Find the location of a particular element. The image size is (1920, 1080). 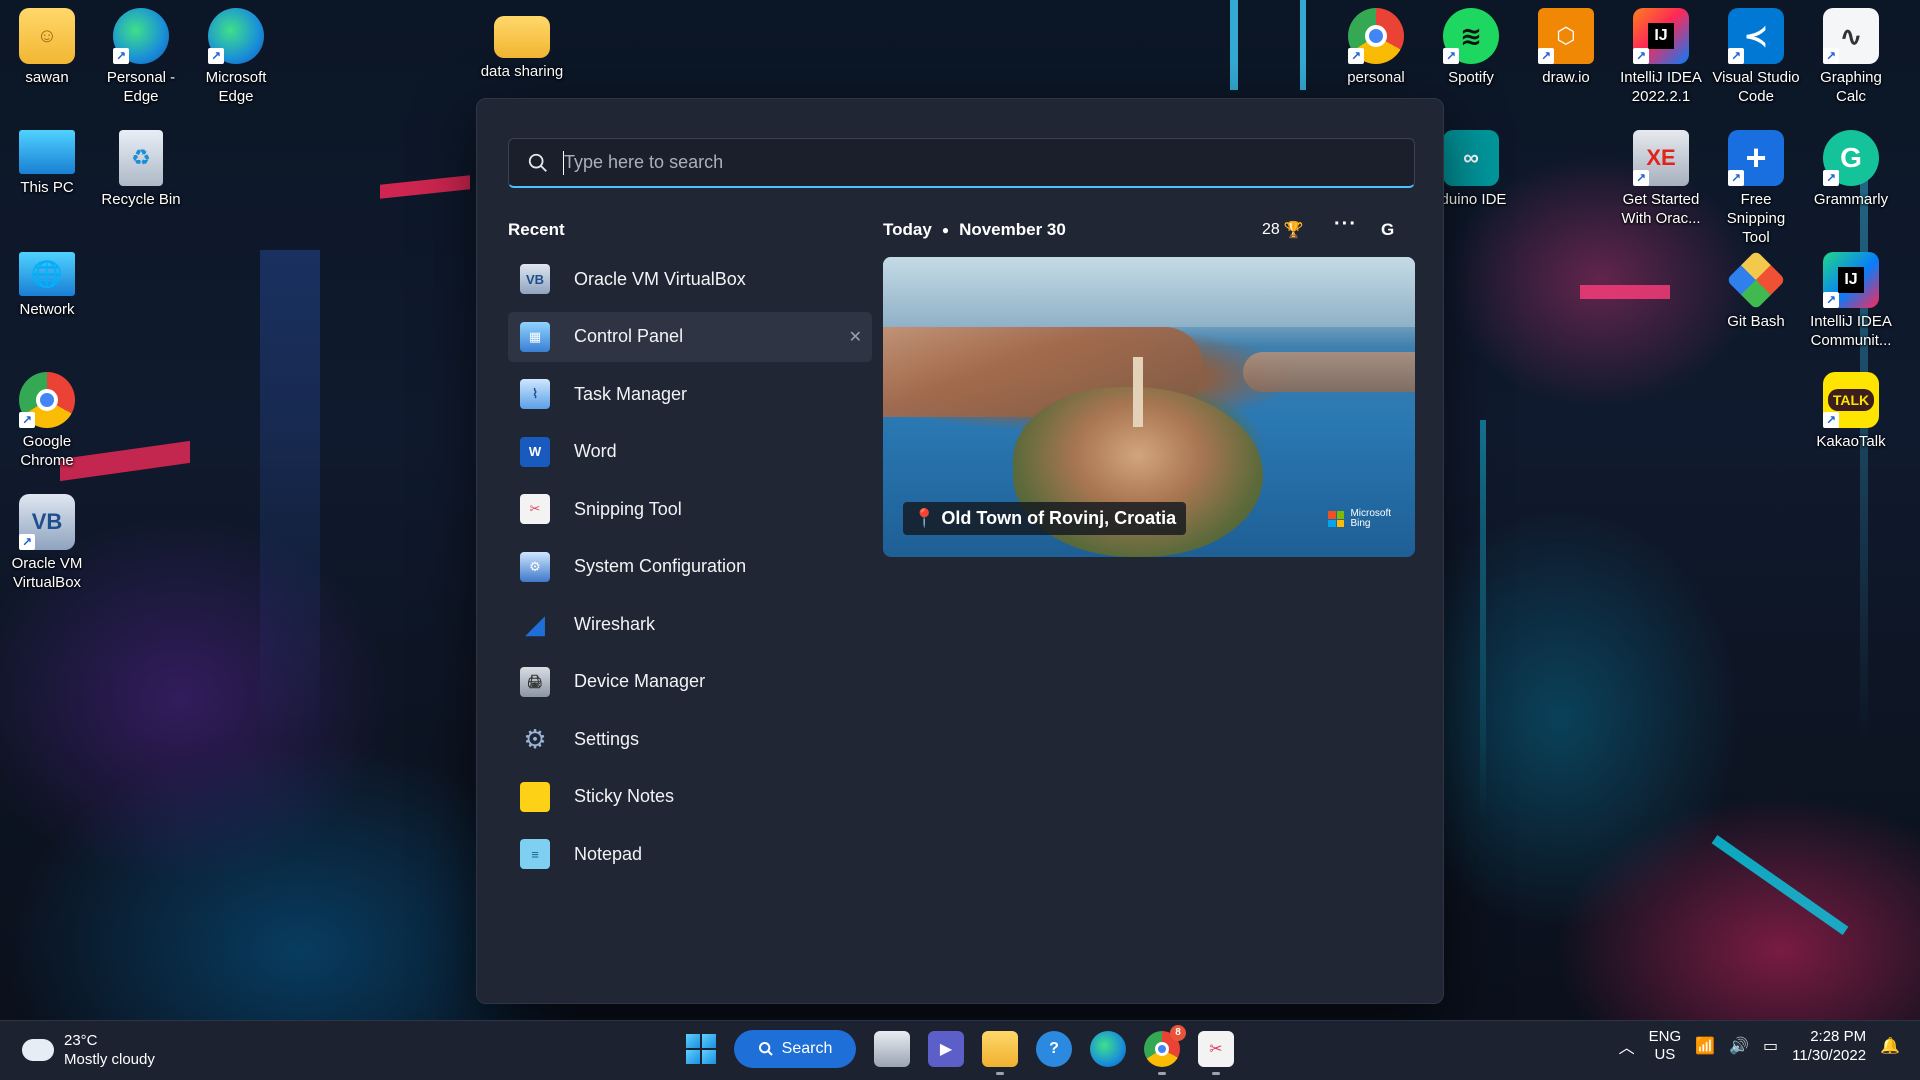

search-box is located at coordinates (961, 163).